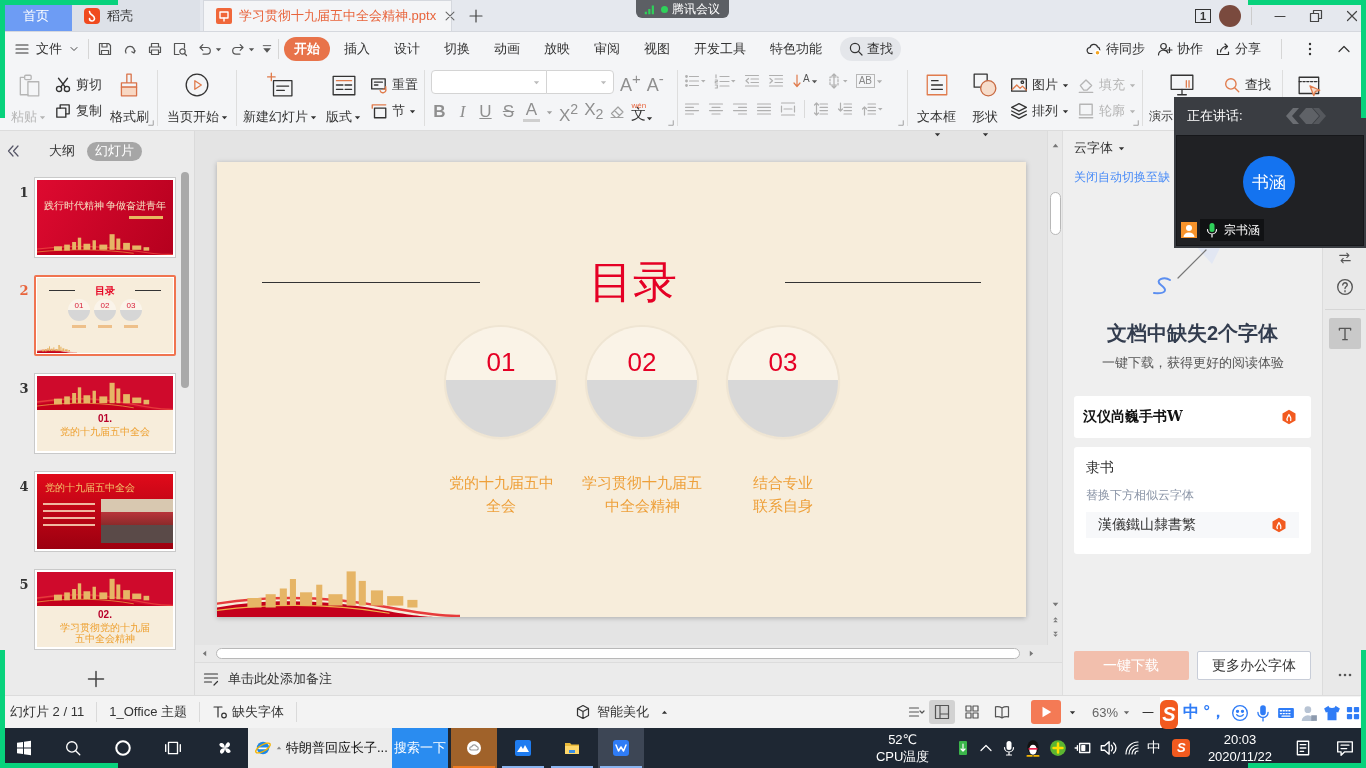  What do you see at coordinates (507, 49) in the screenshot?
I see `ribbon-tab: 动画` at bounding box center [507, 49].